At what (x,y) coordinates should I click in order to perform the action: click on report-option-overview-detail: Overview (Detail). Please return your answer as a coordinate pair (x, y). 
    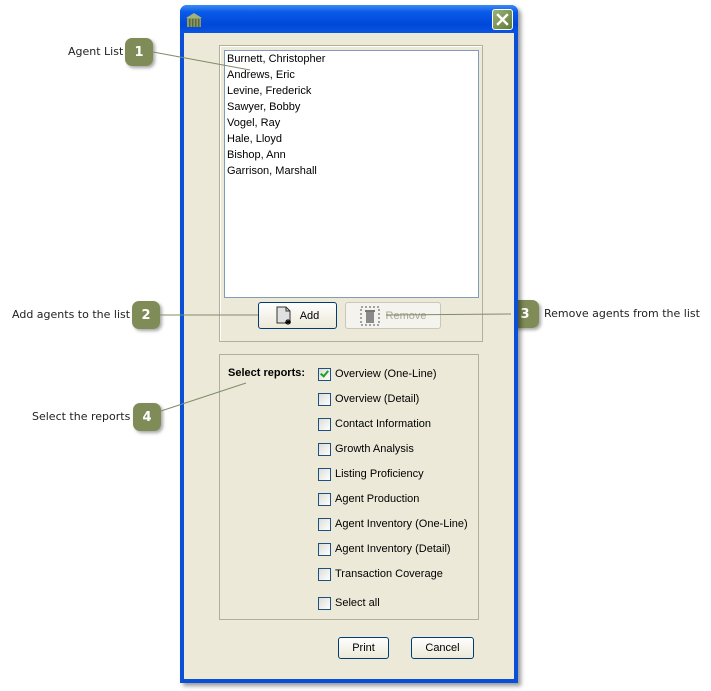
    Looking at the image, I should click on (368, 399).